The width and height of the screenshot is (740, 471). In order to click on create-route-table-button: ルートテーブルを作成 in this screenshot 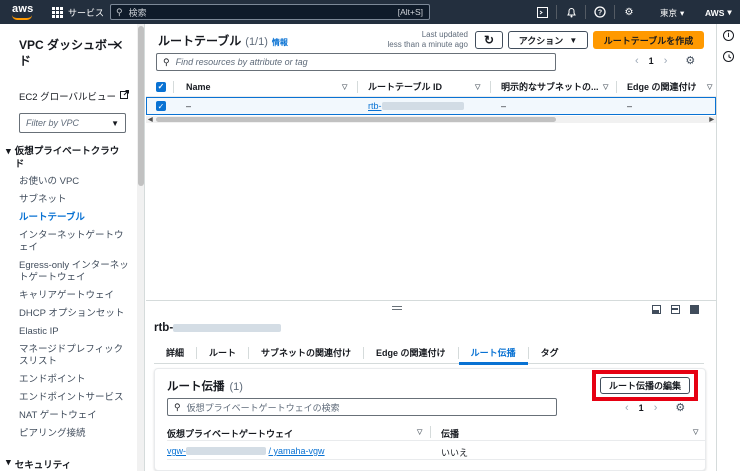, I will do `click(648, 40)`.